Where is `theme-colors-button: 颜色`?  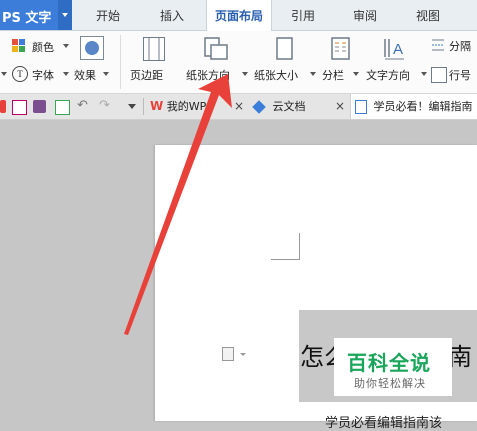 theme-colors-button: 颜色 is located at coordinates (42, 46).